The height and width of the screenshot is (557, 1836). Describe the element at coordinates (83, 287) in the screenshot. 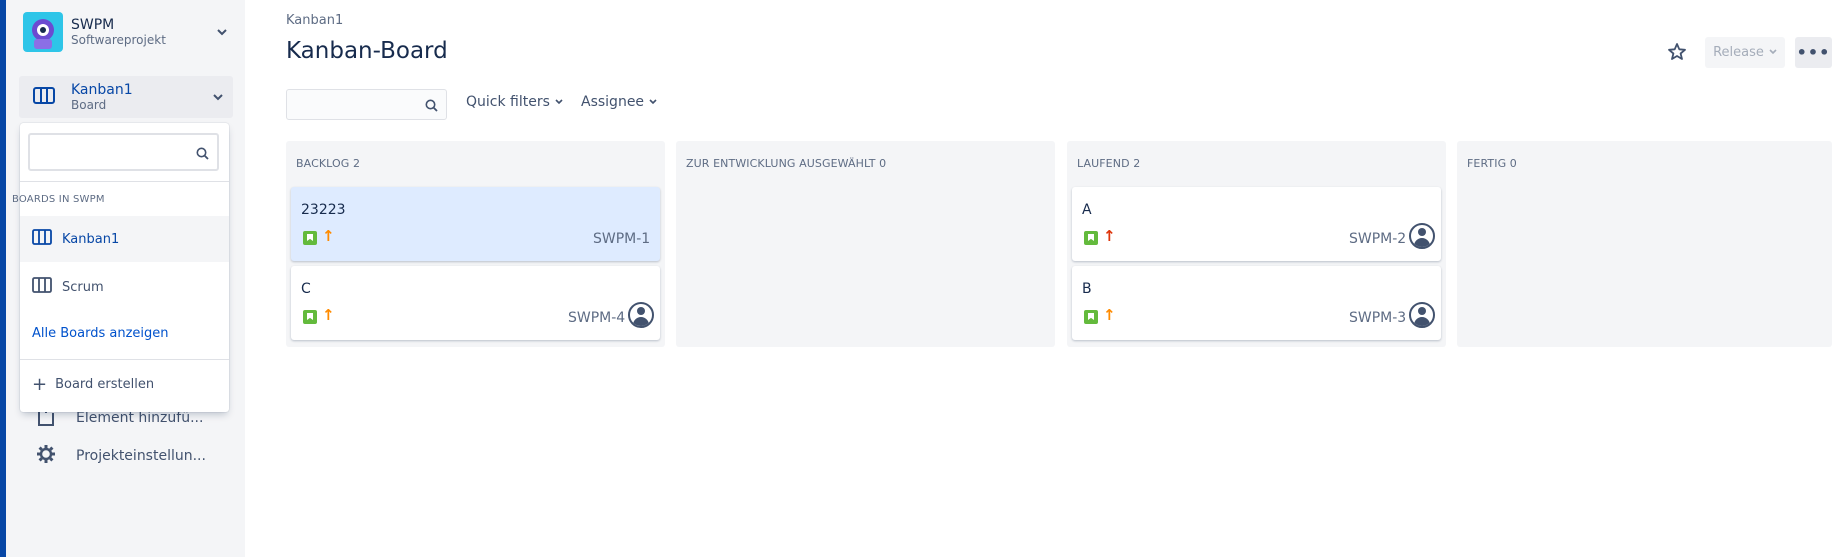

I see `board-item-label: Scrum` at that location.